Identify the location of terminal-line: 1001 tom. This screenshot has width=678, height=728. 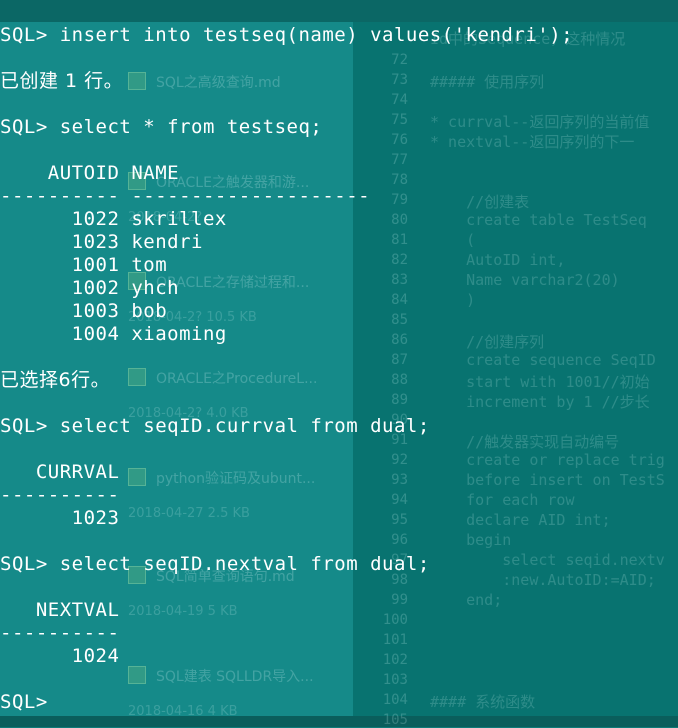
(84, 265).